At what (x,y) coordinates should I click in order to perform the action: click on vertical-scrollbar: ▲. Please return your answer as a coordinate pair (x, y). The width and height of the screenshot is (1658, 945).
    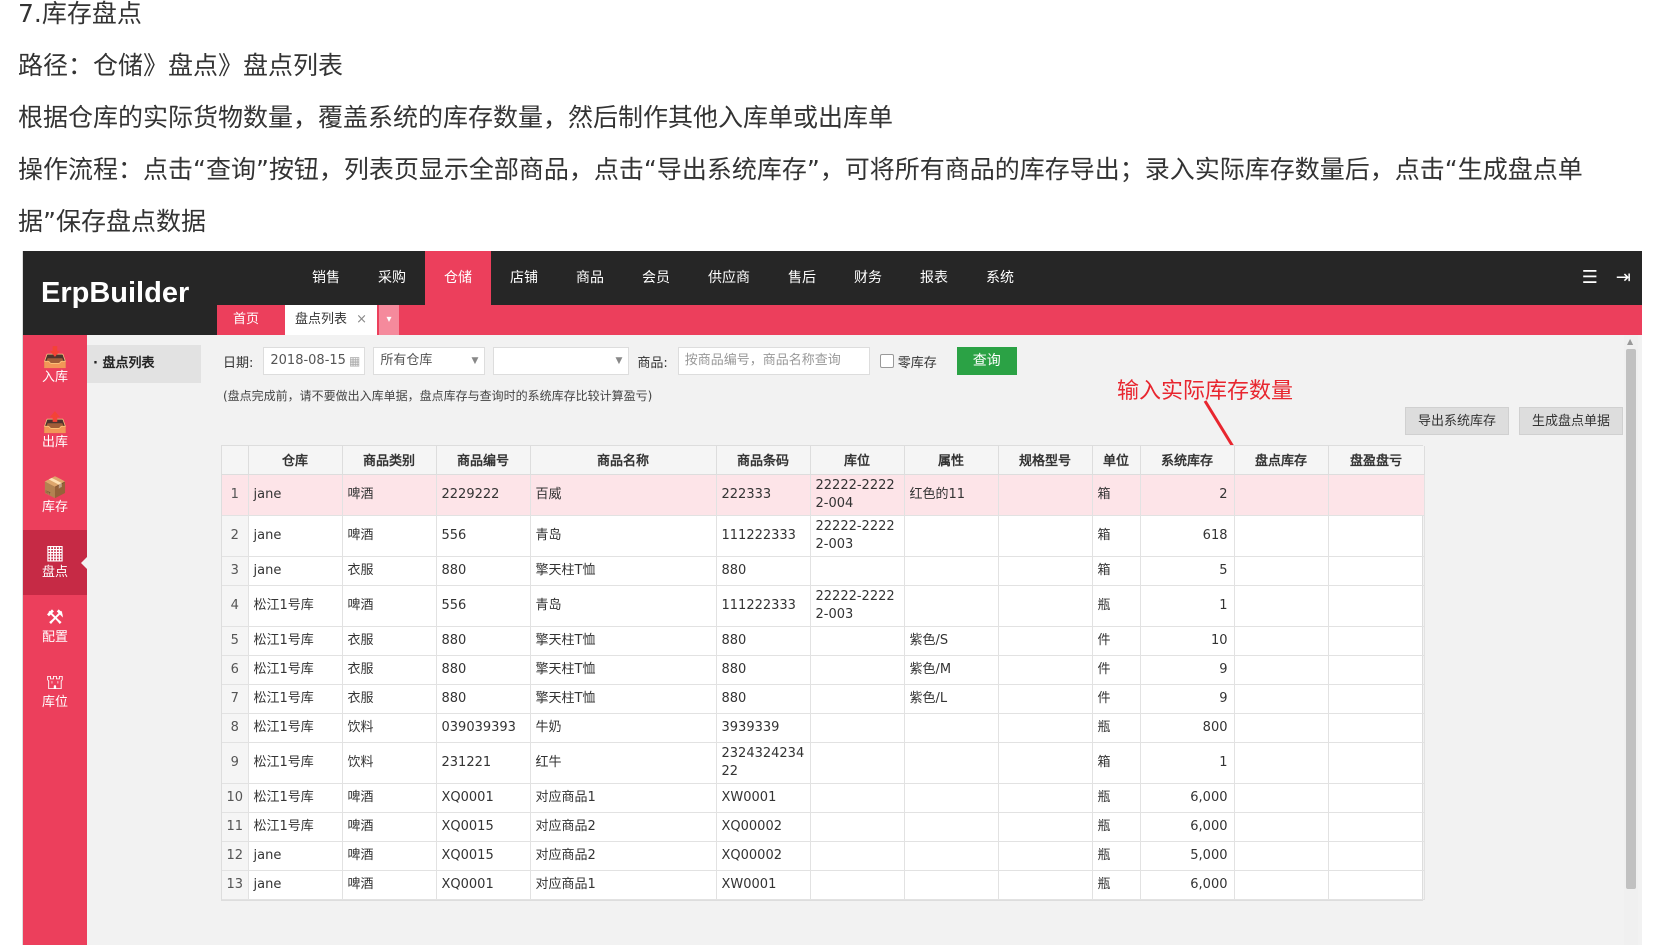
    Looking at the image, I should click on (1631, 640).